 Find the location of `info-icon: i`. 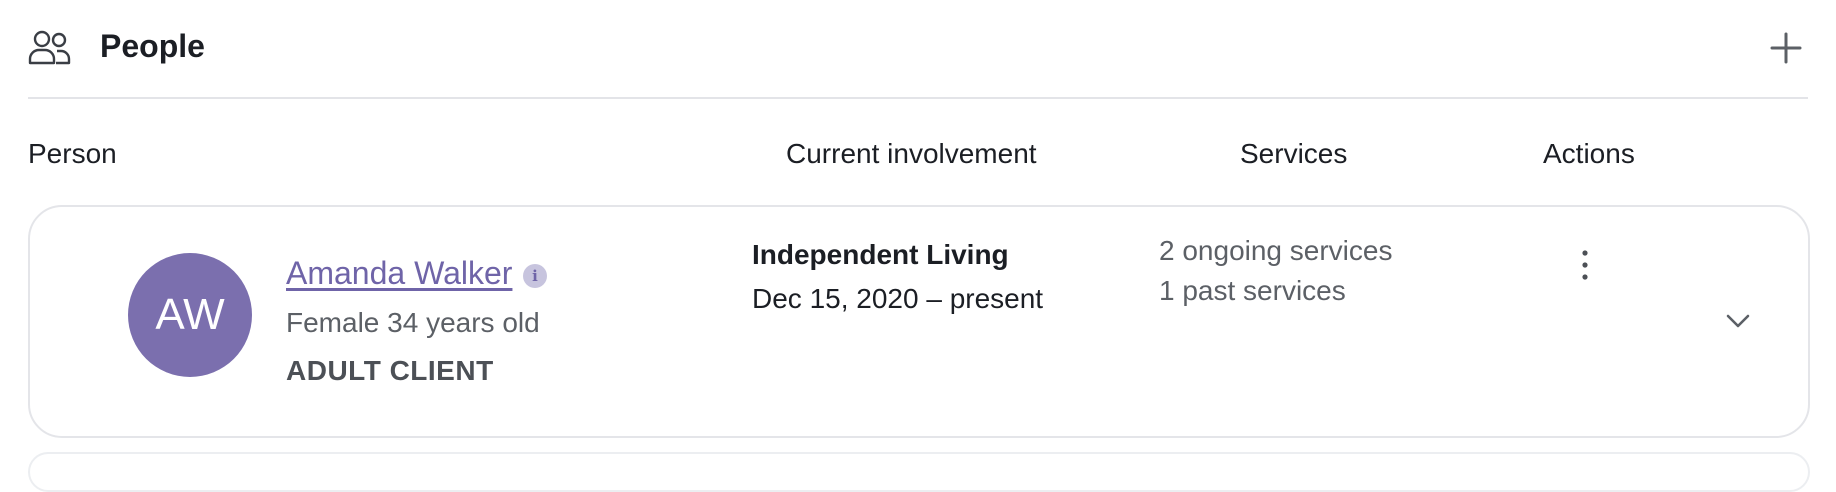

info-icon: i is located at coordinates (535, 276).